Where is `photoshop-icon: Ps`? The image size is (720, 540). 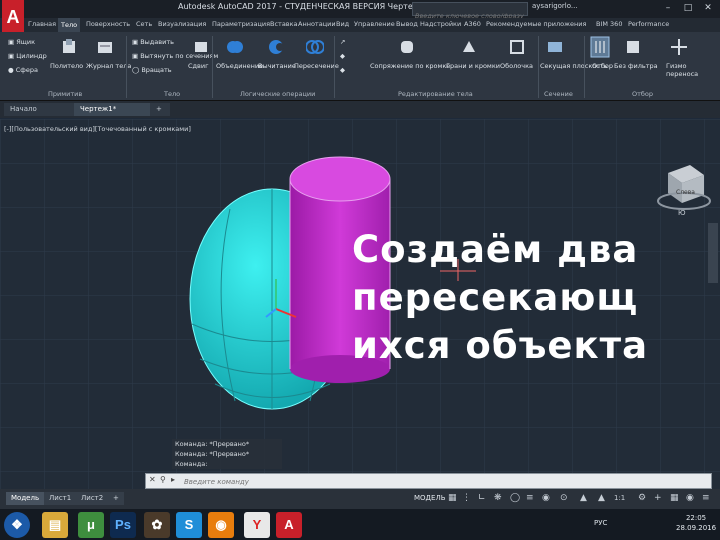
photoshop-icon: Ps is located at coordinates (123, 525).